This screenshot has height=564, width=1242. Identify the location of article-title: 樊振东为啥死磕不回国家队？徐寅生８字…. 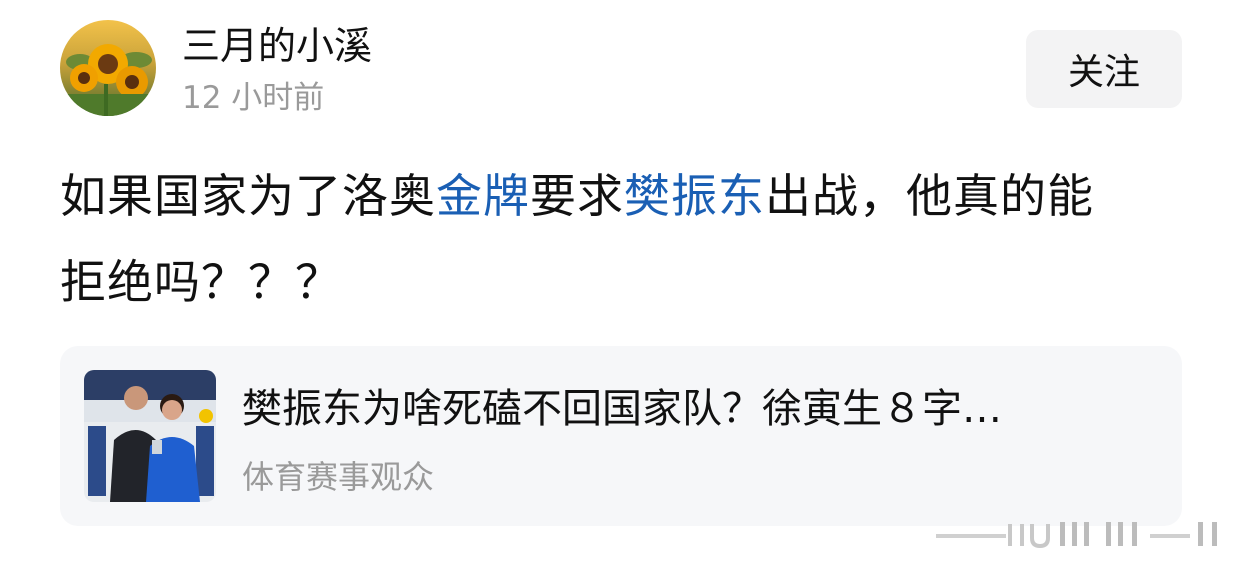
(622, 409).